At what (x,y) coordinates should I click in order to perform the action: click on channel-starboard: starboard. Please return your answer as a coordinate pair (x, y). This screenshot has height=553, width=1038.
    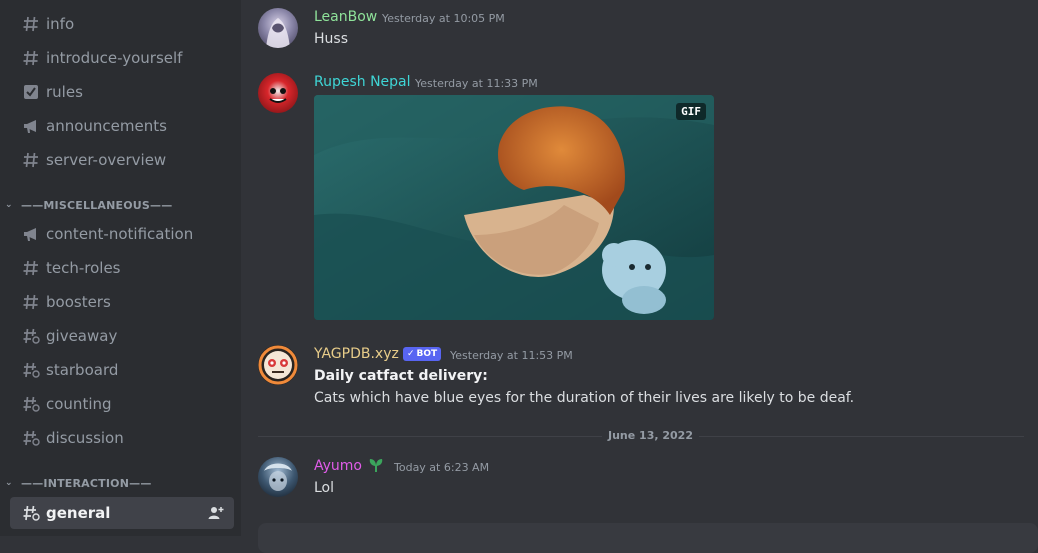
    Looking at the image, I should click on (122, 370).